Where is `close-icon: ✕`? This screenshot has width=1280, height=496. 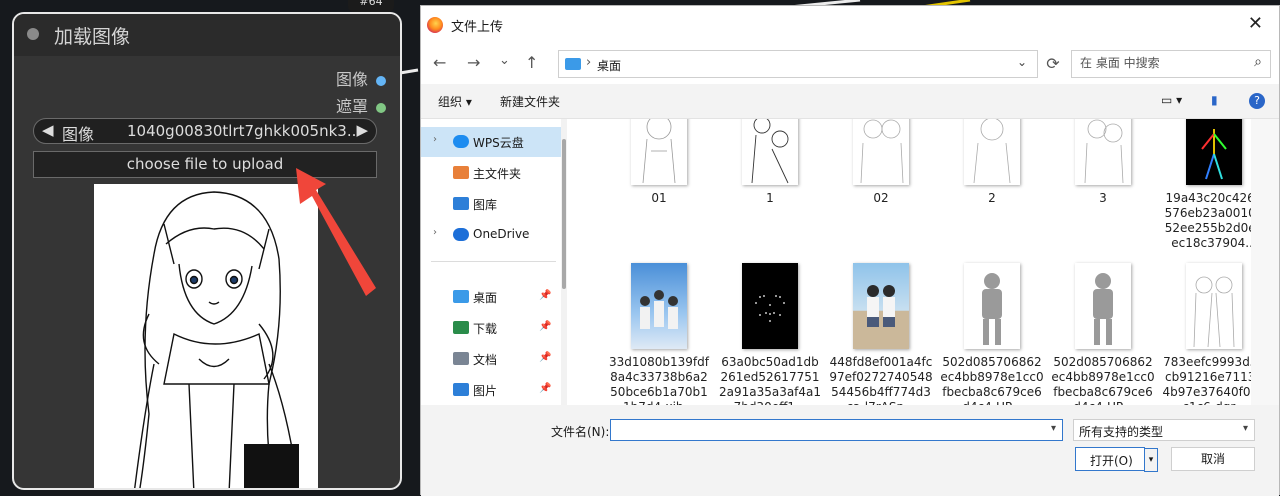 close-icon: ✕ is located at coordinates (1255, 23).